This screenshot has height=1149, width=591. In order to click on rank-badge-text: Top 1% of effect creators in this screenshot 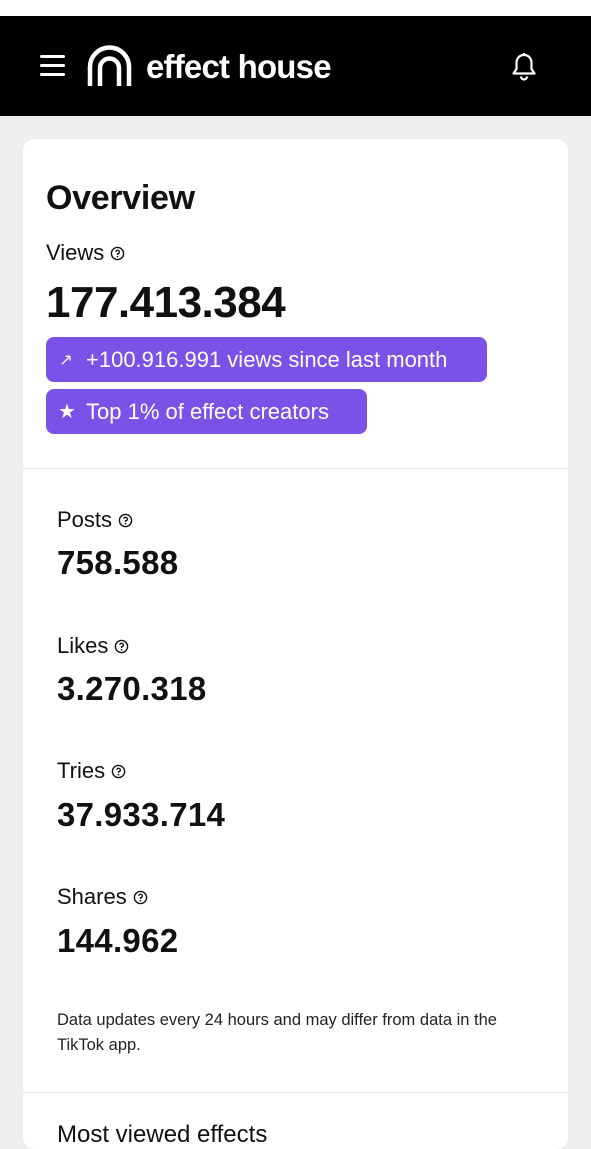, I will do `click(207, 411)`.